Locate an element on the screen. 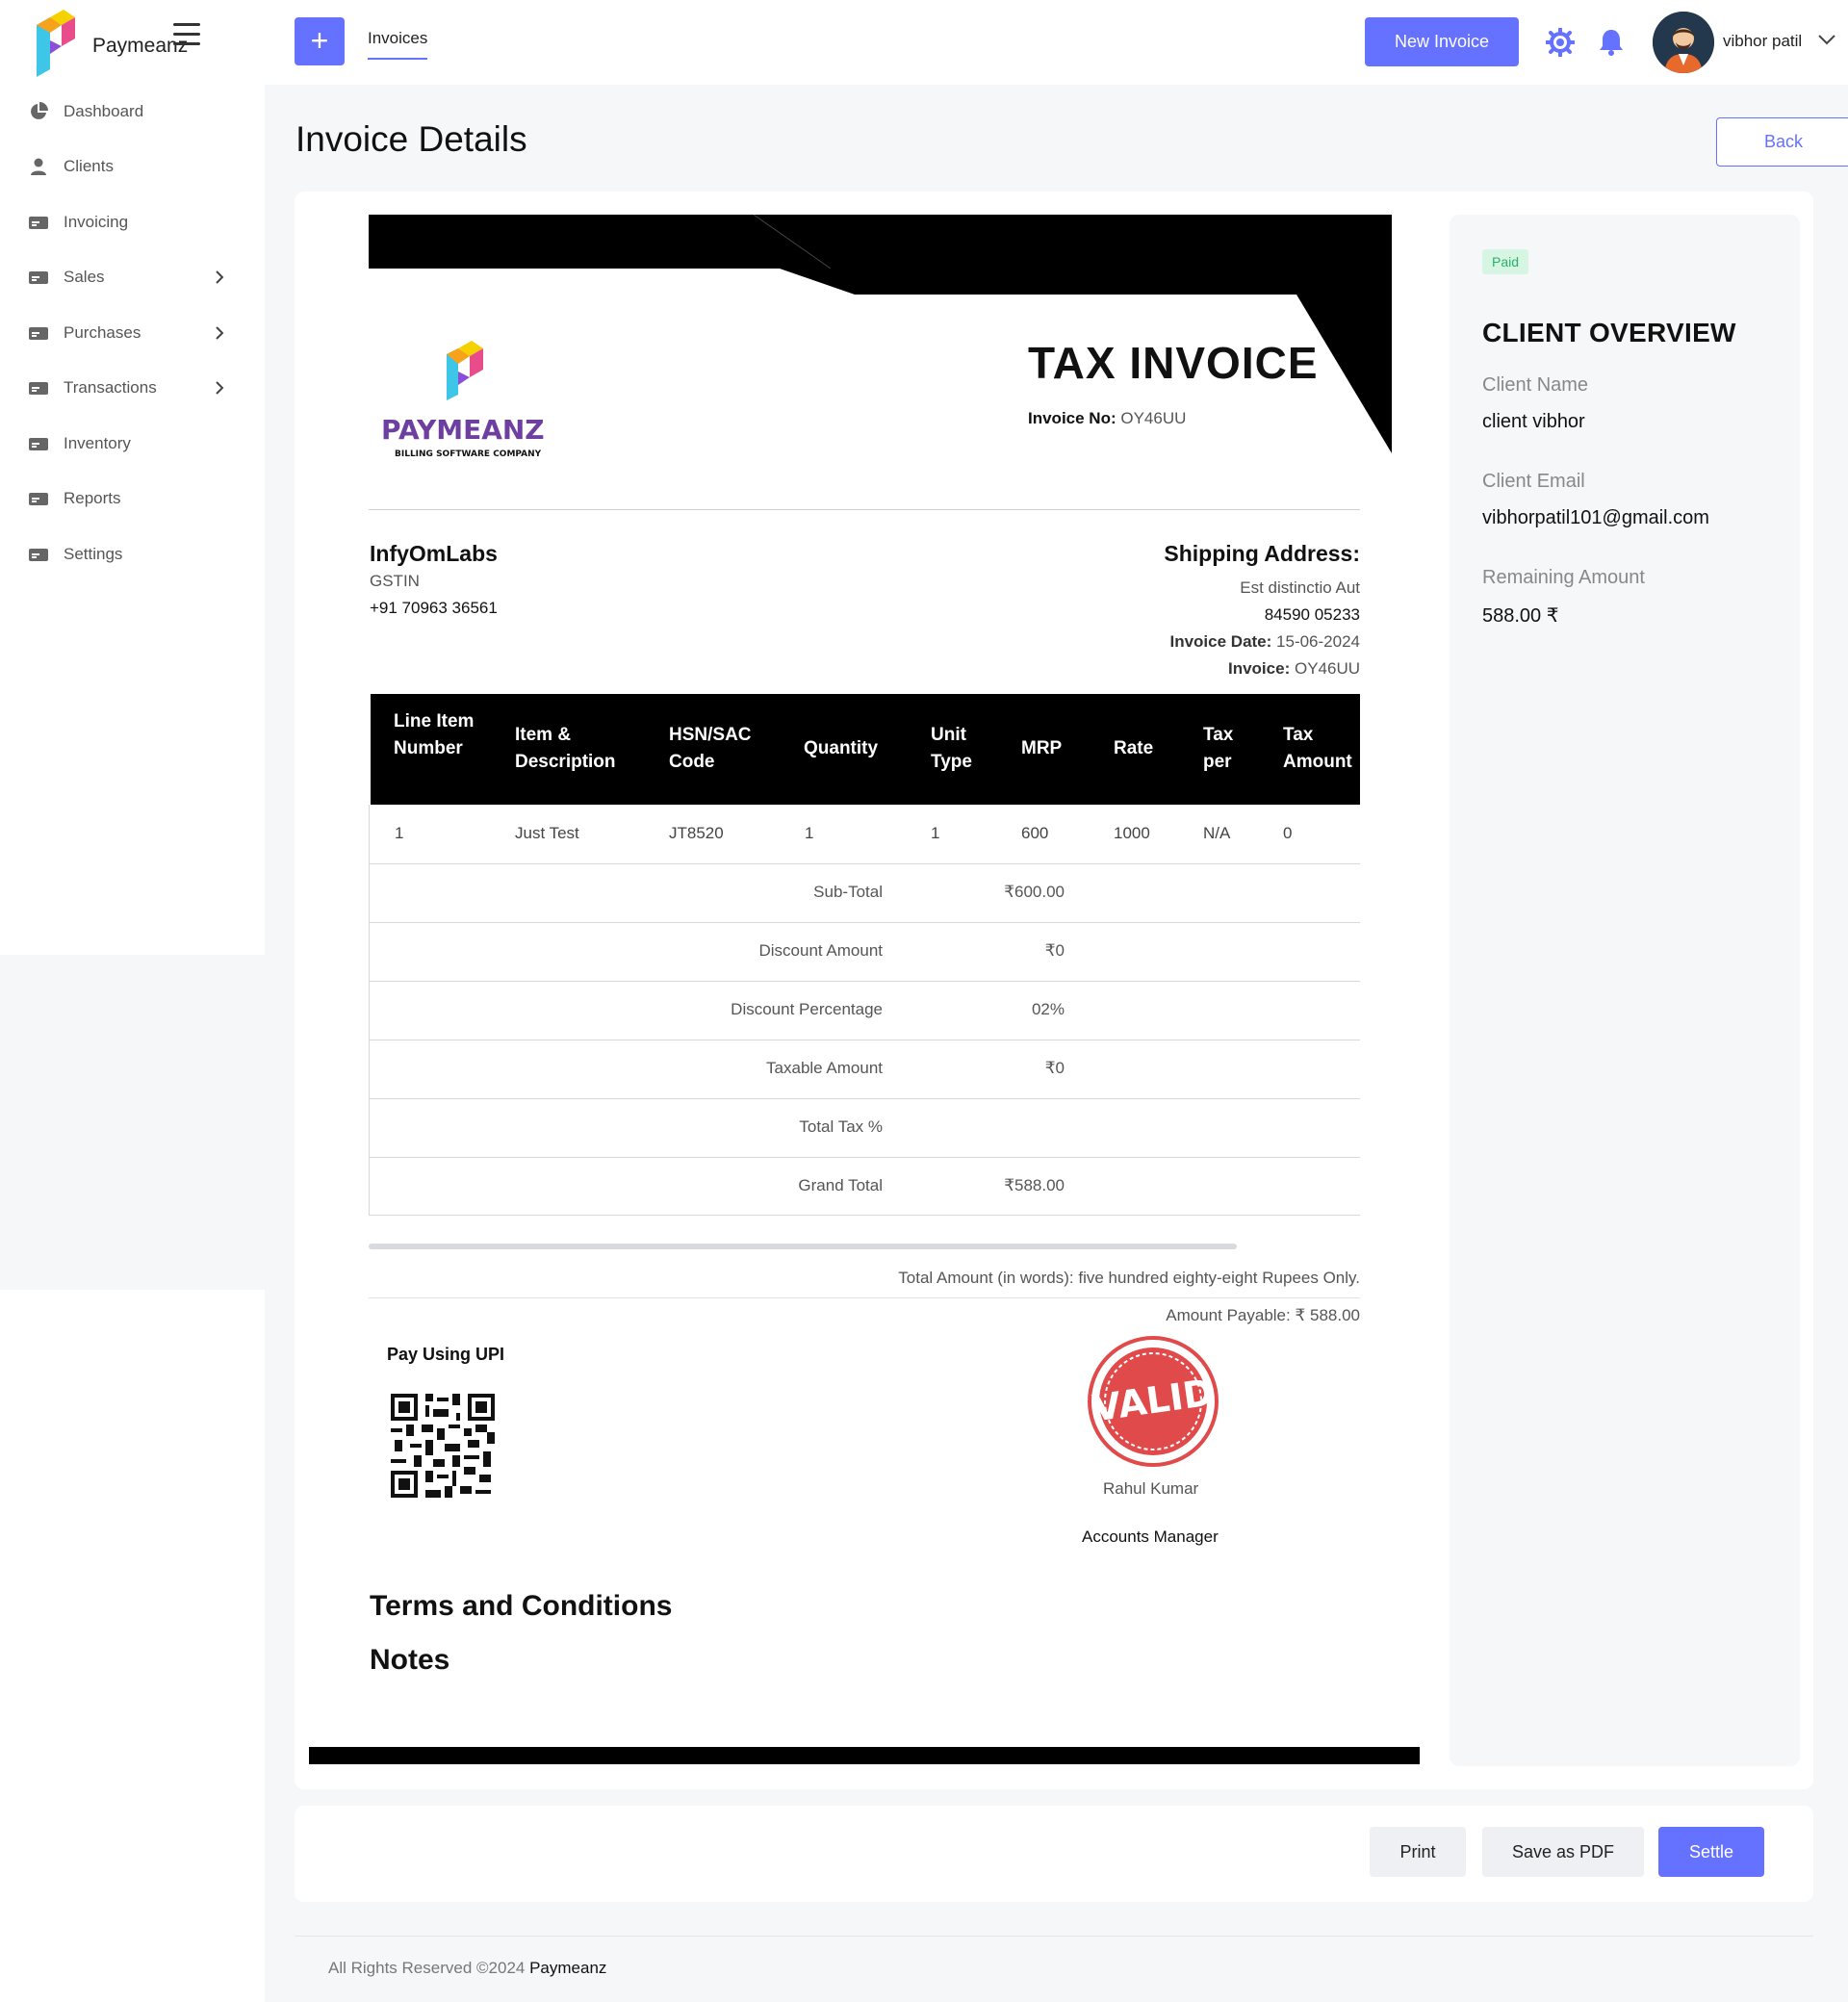 This screenshot has height=2002, width=1848. sidebar-item-transactions: Transactions is located at coordinates (135, 387).